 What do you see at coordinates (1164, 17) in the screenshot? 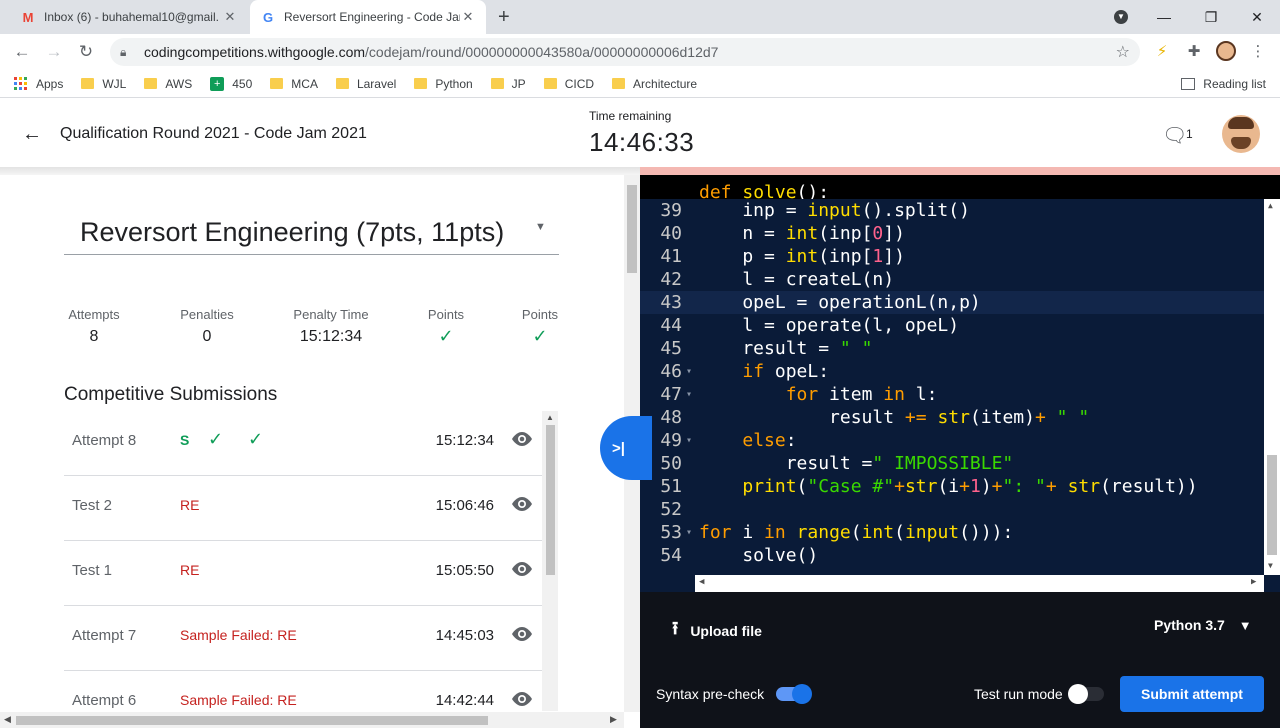
I see `minimize-button: —` at bounding box center [1164, 17].